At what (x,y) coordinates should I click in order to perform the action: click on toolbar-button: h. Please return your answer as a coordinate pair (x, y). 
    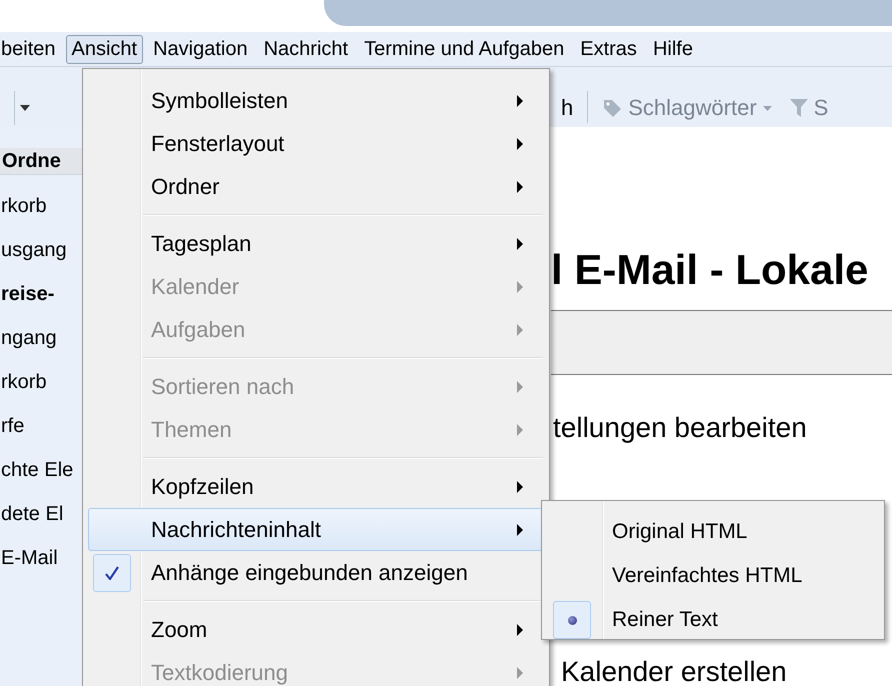
    Looking at the image, I should click on (567, 108).